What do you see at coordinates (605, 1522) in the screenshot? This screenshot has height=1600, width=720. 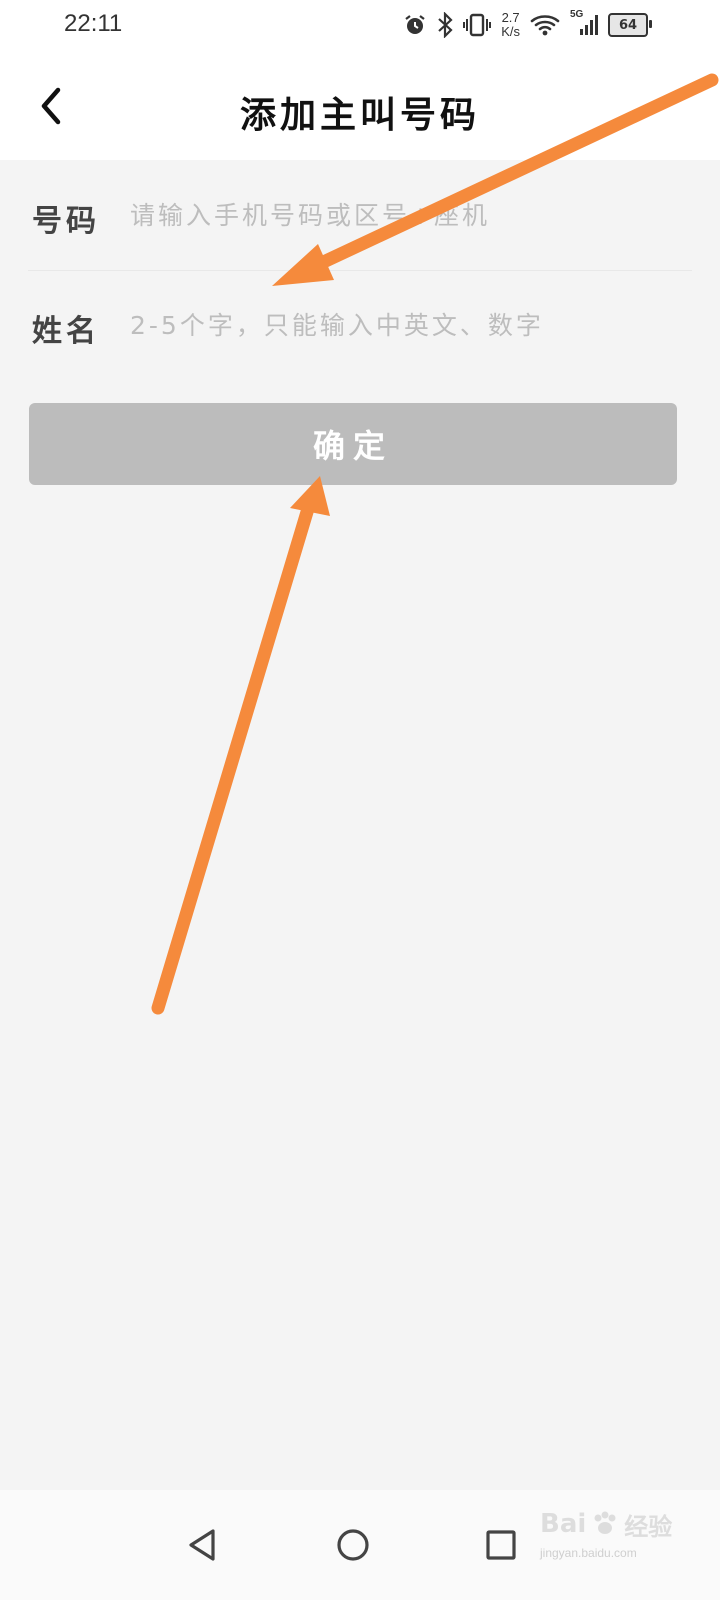 I see `paw-icon` at bounding box center [605, 1522].